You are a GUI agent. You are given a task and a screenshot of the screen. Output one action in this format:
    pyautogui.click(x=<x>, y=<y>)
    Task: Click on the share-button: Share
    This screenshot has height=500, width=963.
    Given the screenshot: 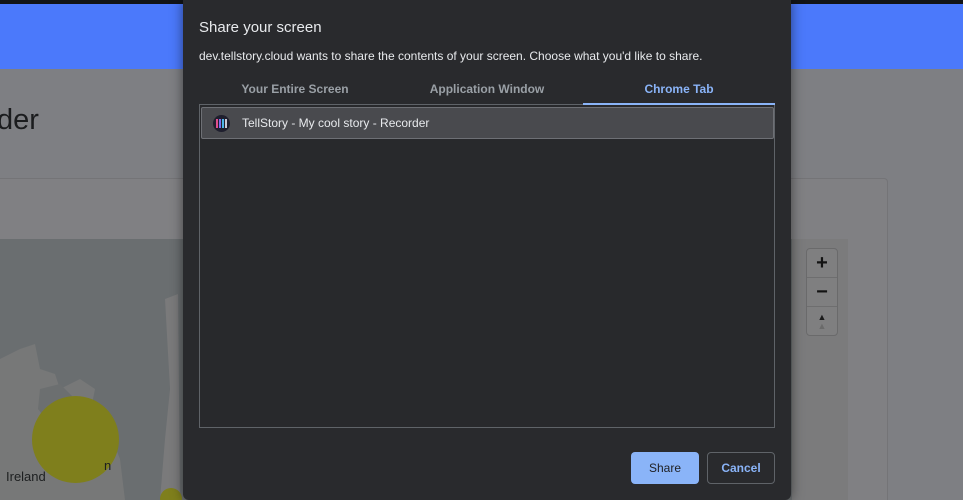 What is the action you would take?
    pyautogui.click(x=665, y=468)
    